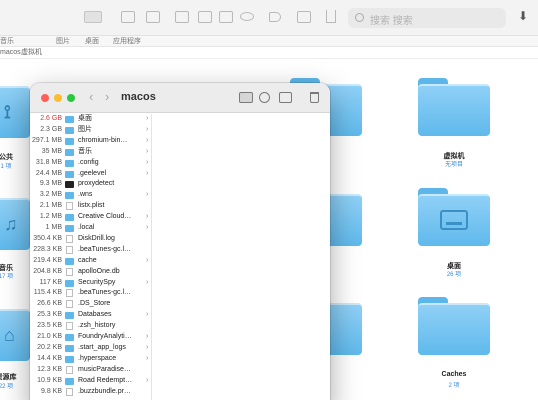 Image resolution: width=538 pixels, height=400 pixels. Describe the element at coordinates (91, 315) in the screenshot. I see `list-item: 25.3 KB Databases ›` at that location.